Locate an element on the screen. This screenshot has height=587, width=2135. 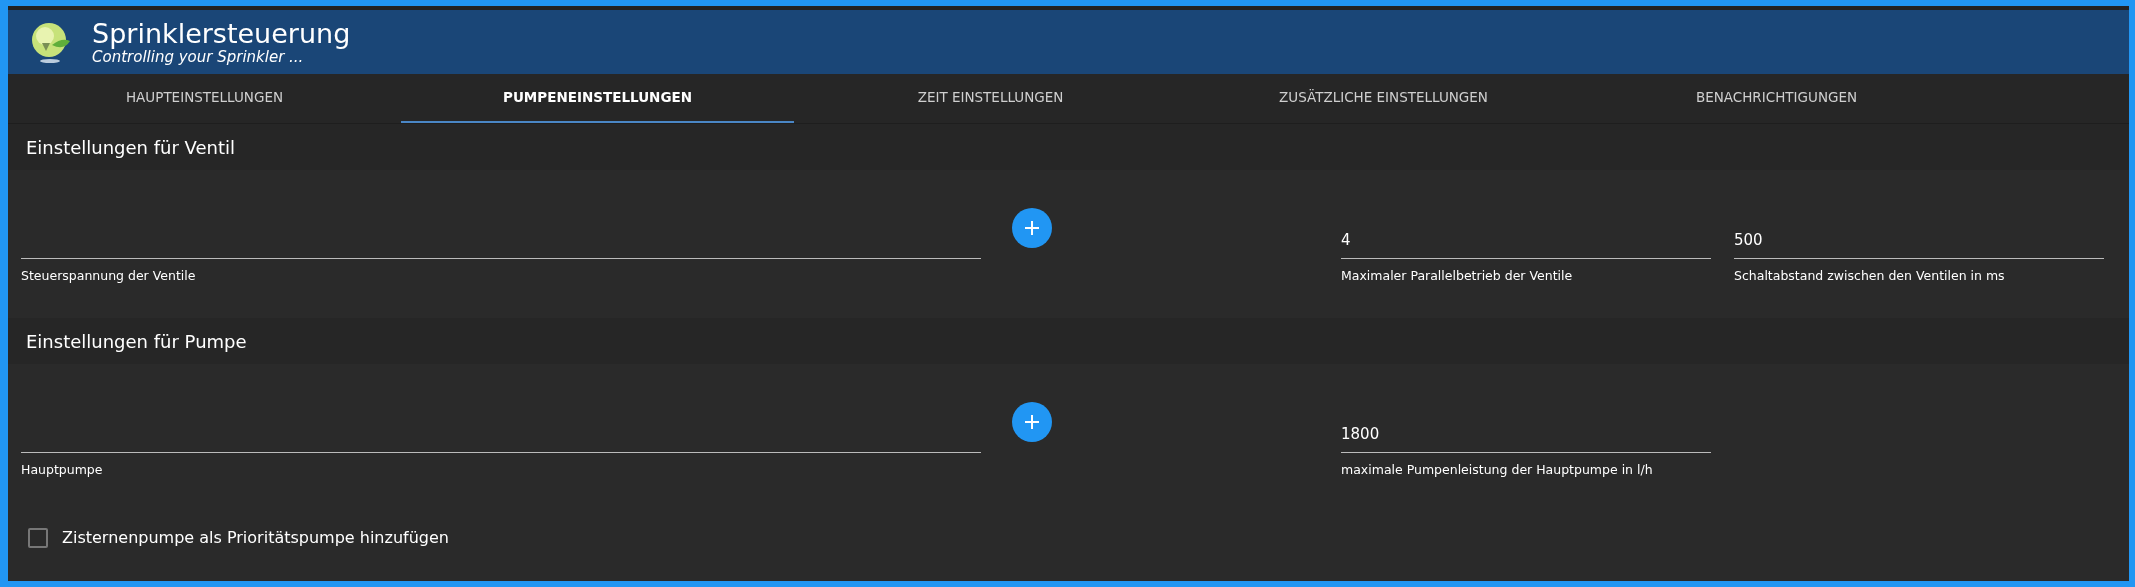
section-heading: Einstellungen für Ventil is located at coordinates (1068, 147).